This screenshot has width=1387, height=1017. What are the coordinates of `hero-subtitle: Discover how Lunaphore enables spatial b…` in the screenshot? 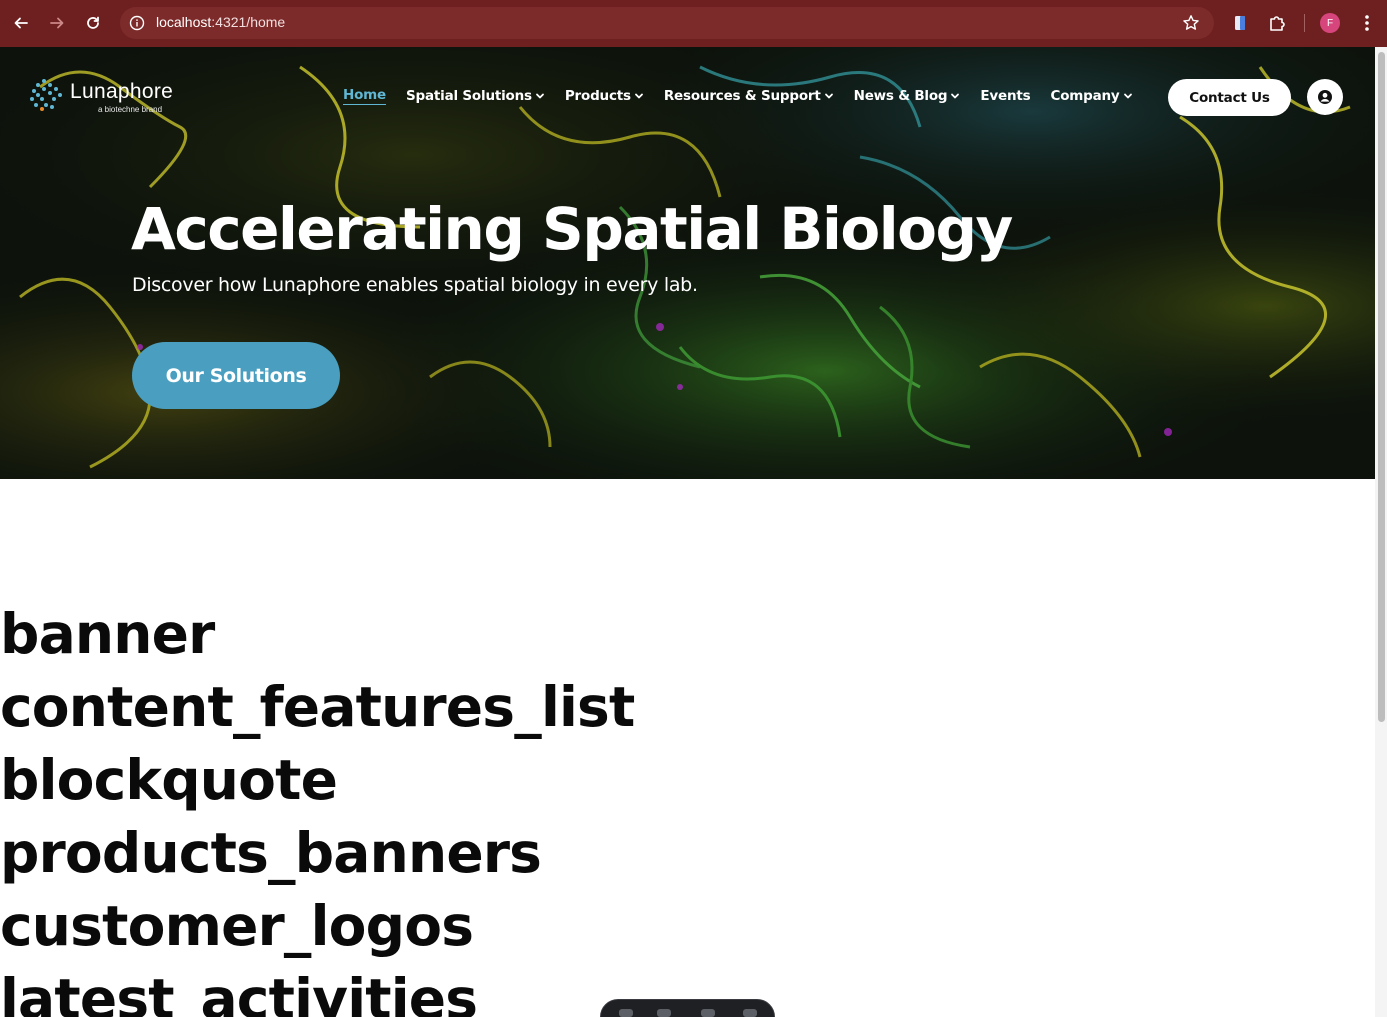 It's located at (415, 285).